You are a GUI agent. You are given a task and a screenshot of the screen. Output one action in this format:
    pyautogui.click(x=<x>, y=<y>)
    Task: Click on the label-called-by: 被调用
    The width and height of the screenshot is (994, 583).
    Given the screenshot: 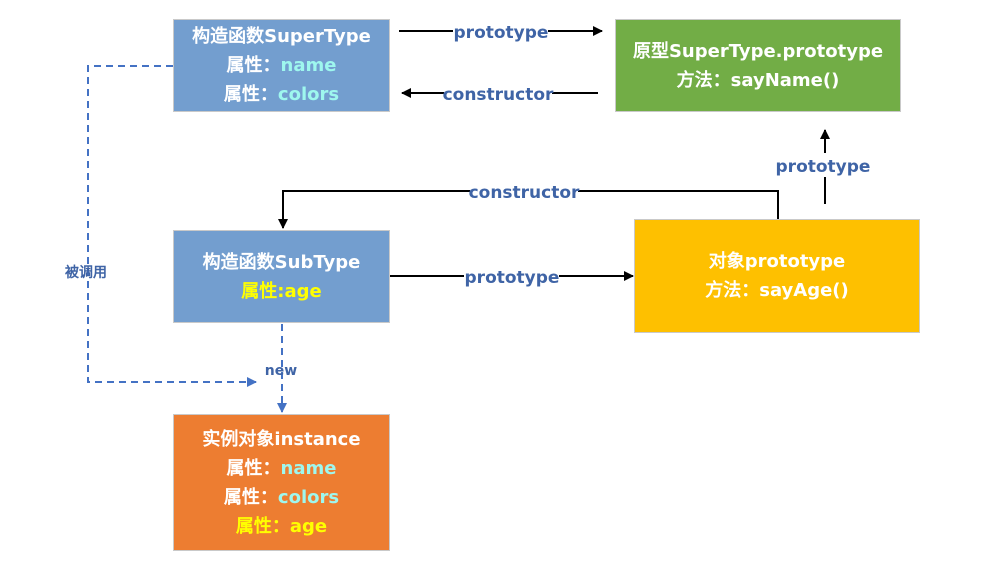 What is the action you would take?
    pyautogui.click(x=86, y=272)
    